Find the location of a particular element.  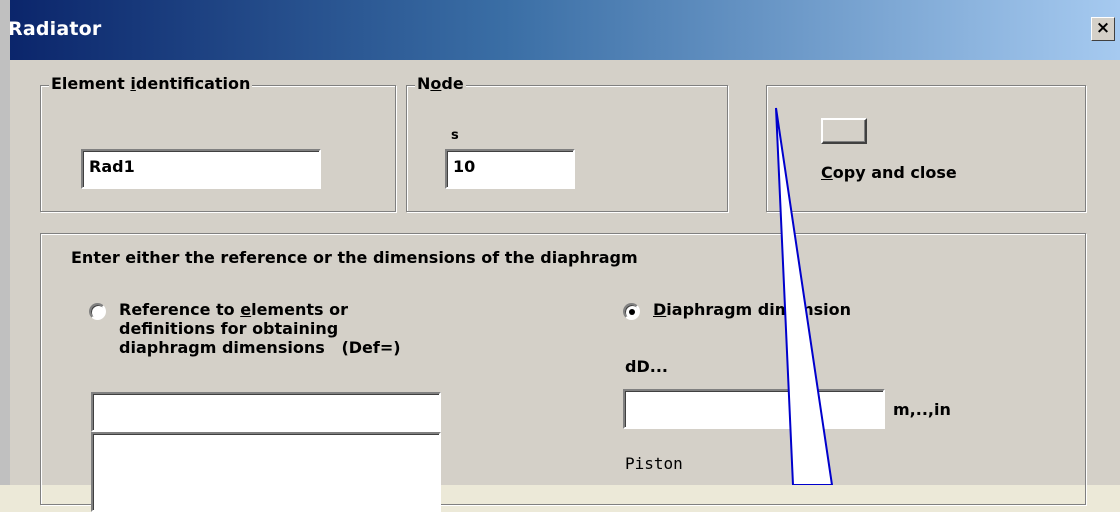

annotation-pointer is located at coordinates (804, 296).